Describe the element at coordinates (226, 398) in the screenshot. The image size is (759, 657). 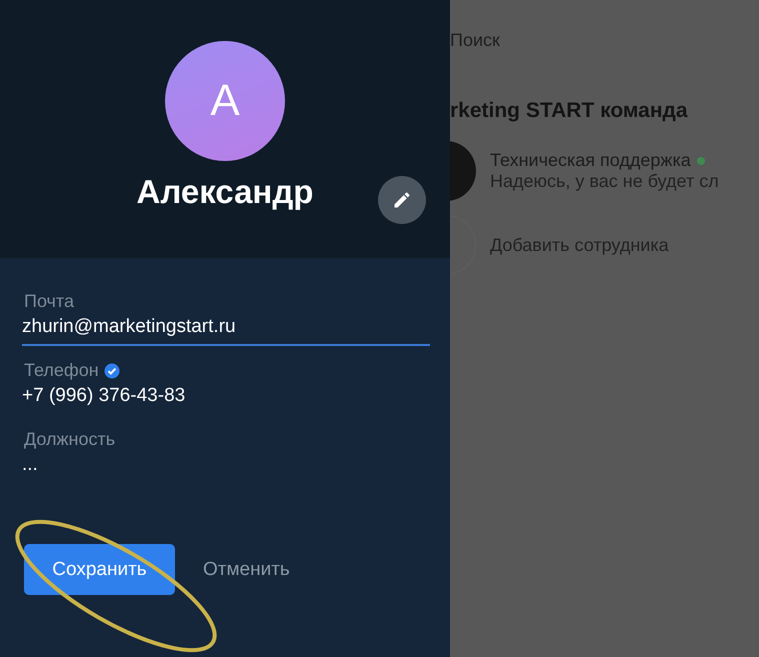
I see `input-field: +7 (996) 376-43-83` at that location.